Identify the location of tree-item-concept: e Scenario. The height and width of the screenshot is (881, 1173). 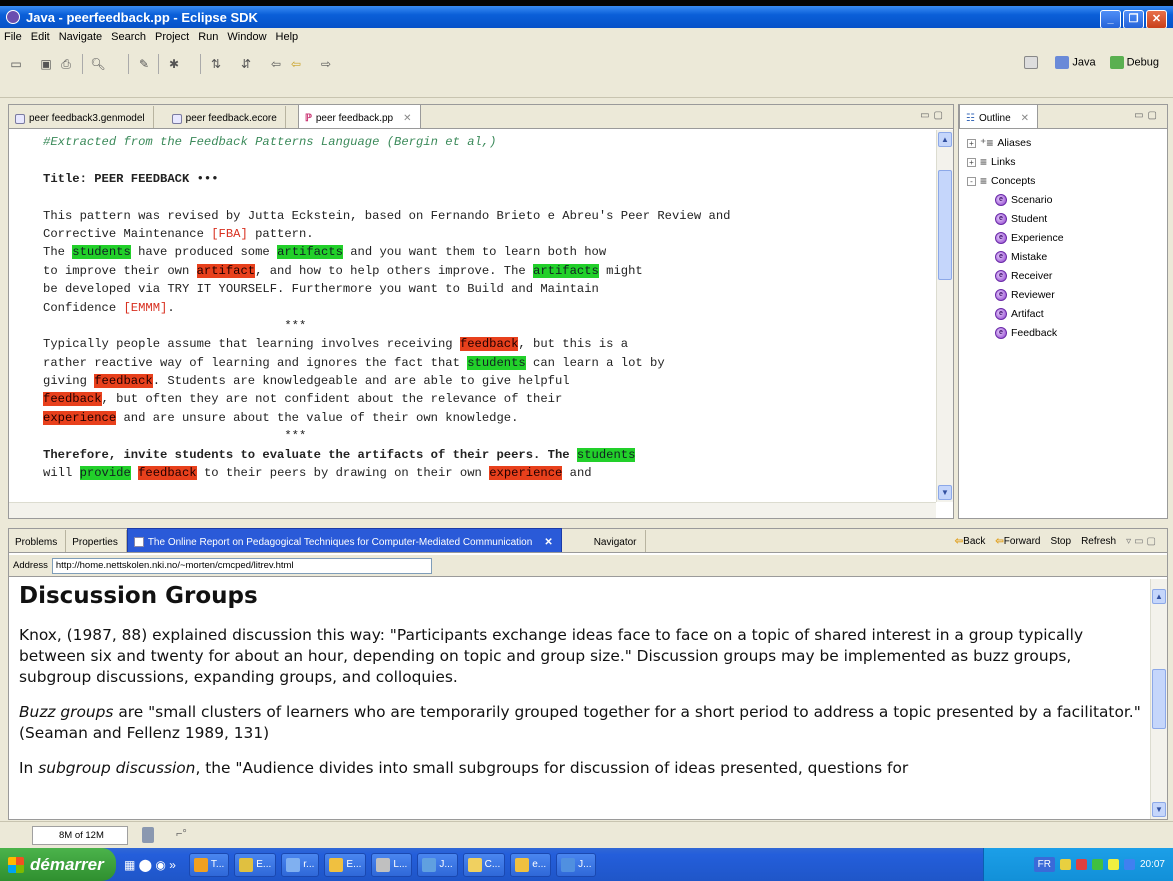
(1023, 200).